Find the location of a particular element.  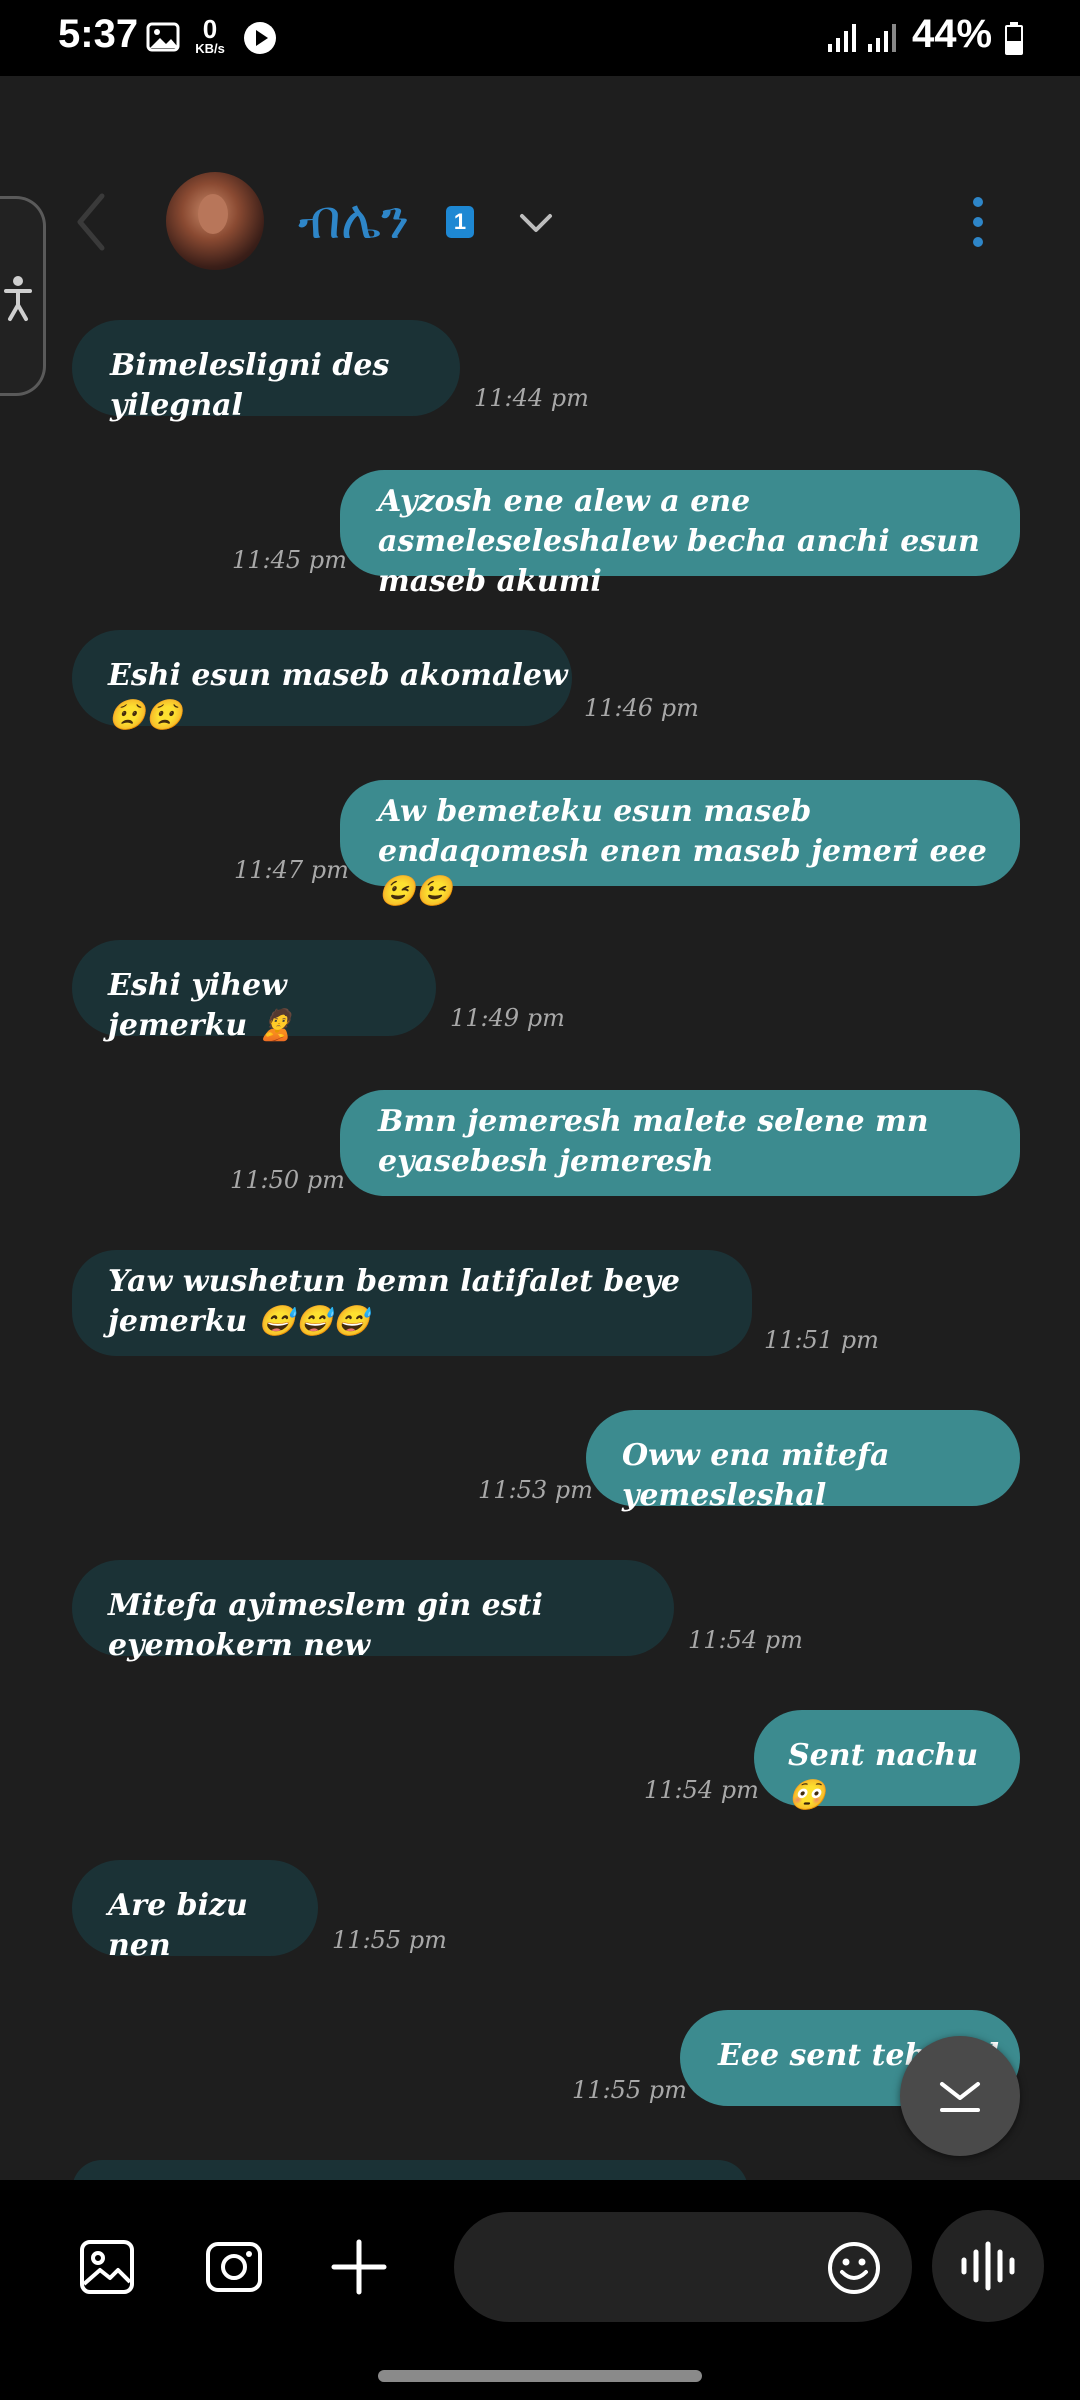

emoji-icon is located at coordinates (854, 2268).